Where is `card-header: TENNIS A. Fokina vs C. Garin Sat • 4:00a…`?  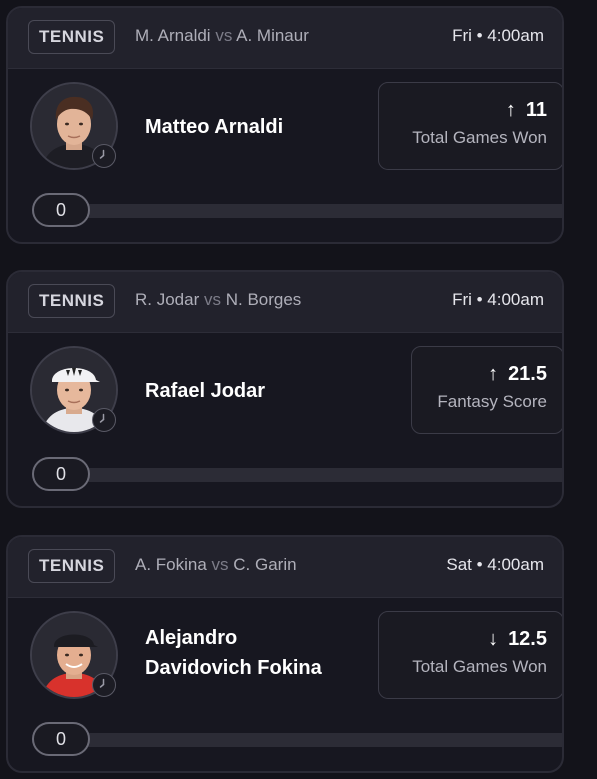 card-header: TENNIS A. Fokina vs C. Garin Sat • 4:00a… is located at coordinates (285, 567).